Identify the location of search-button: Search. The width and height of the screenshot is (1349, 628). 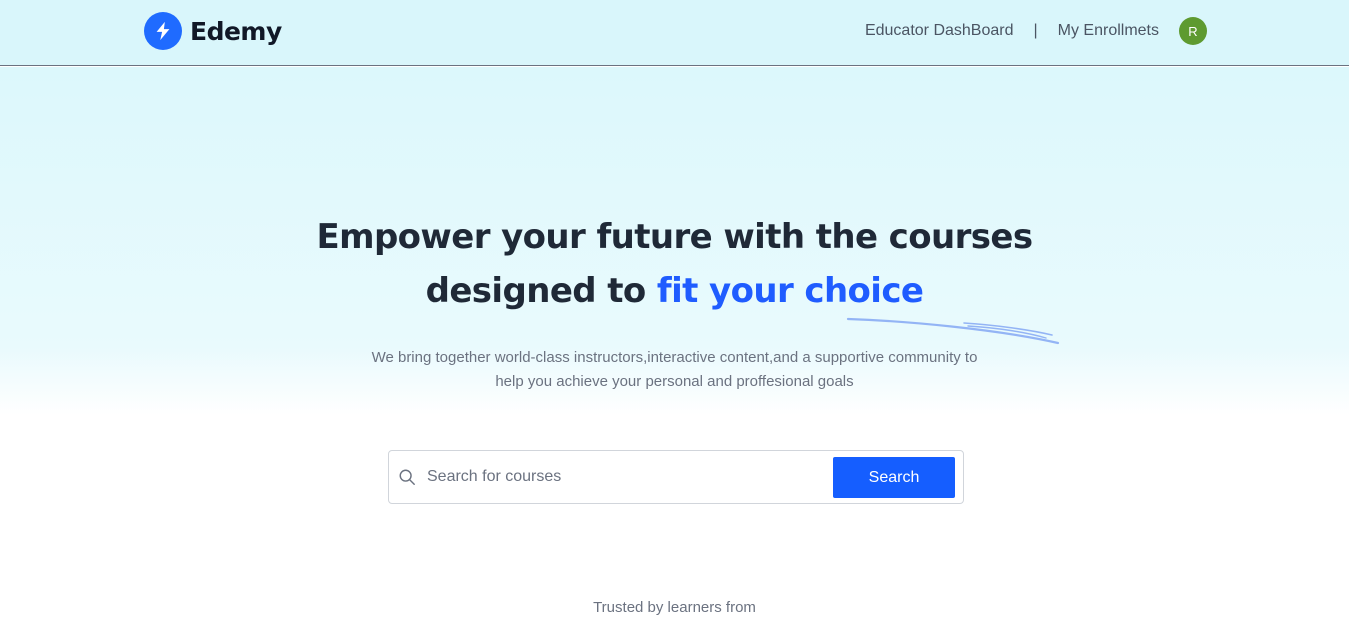
(894, 477).